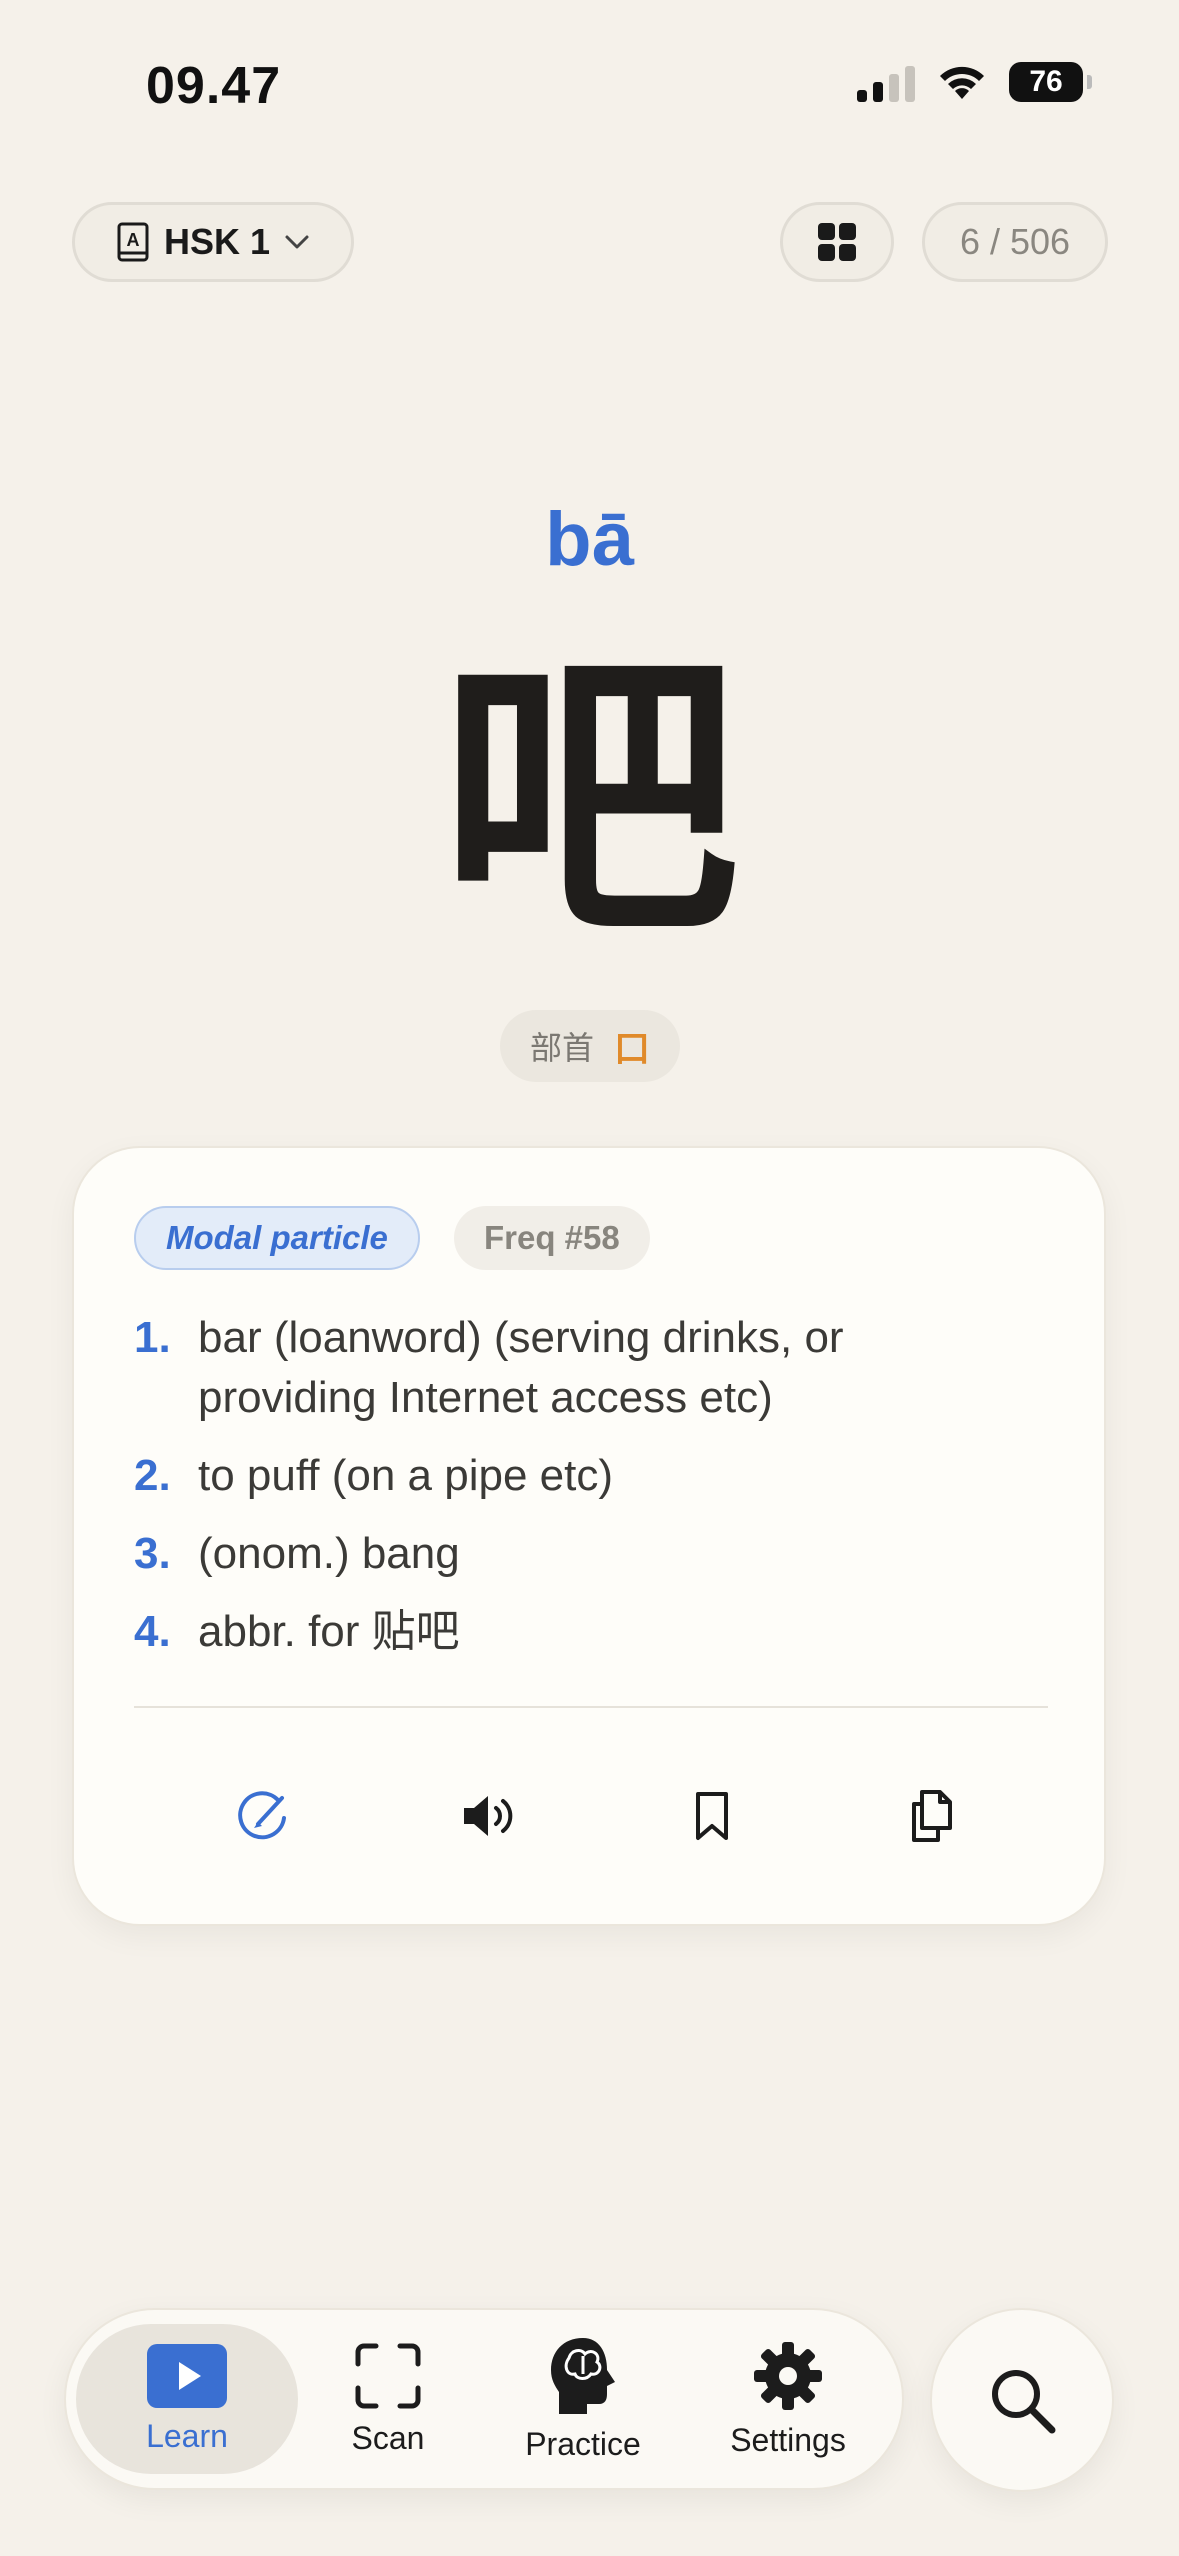  I want to click on tab-bar: Learn Scan Practice Settings, so click(484, 2399).